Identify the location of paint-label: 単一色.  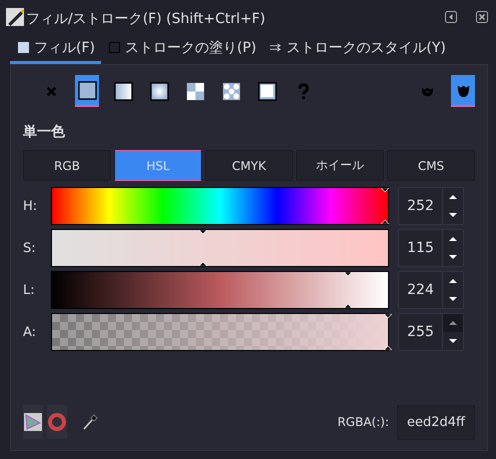
(44, 132).